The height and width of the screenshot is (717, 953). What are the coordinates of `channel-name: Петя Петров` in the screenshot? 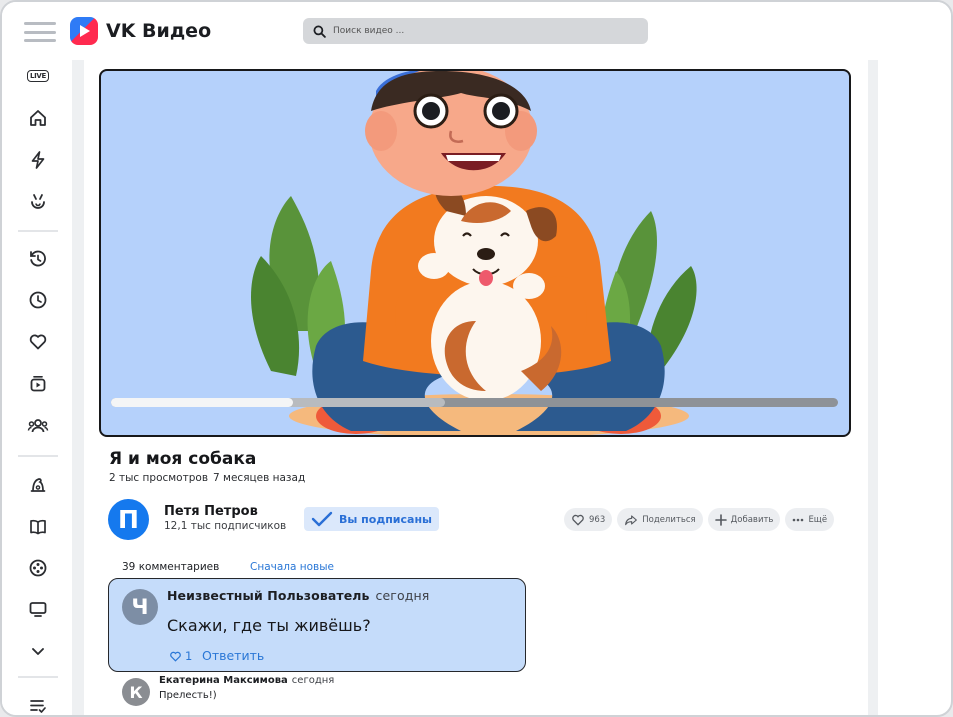 It's located at (211, 511).